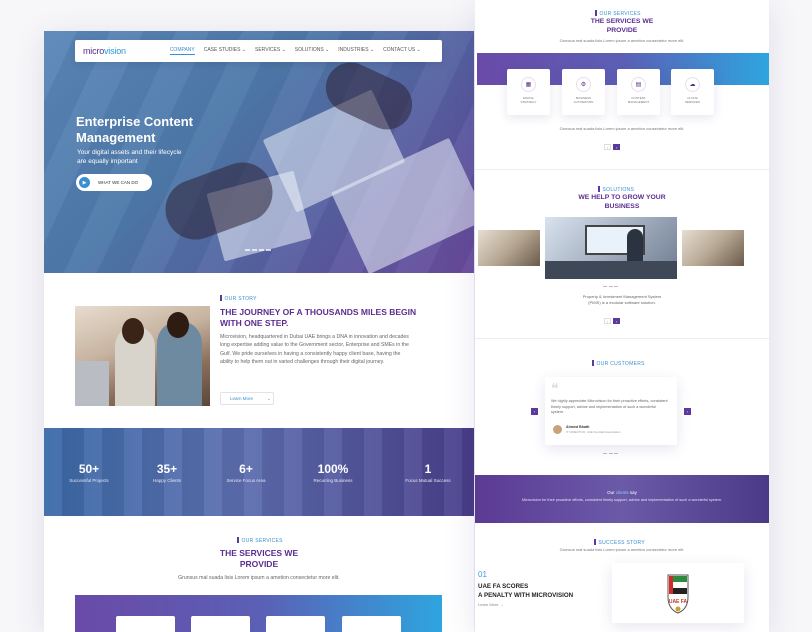  What do you see at coordinates (428, 472) in the screenshot?
I see `stat-mutual-success: 1 Focus Mutual Success` at bounding box center [428, 472].